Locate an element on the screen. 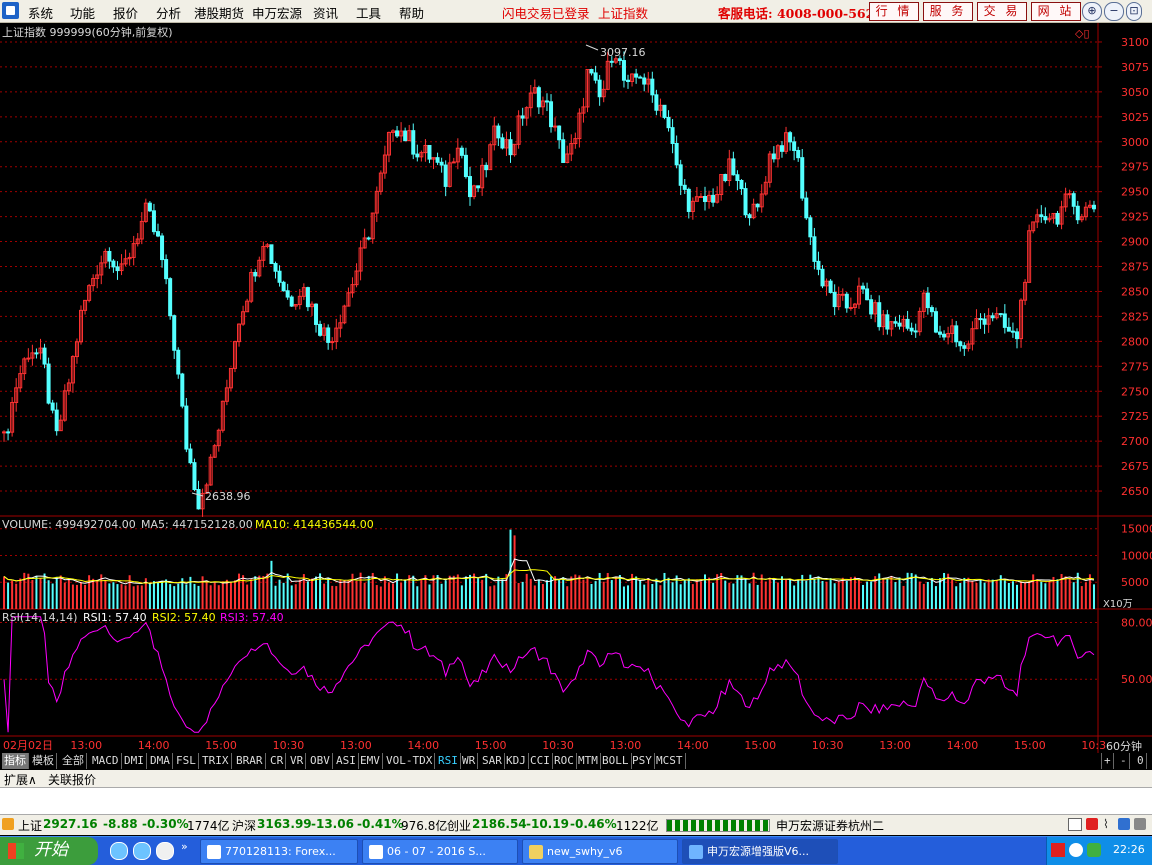 The width and height of the screenshot is (1152, 865). website-button: 网 站 is located at coordinates (1056, 11).